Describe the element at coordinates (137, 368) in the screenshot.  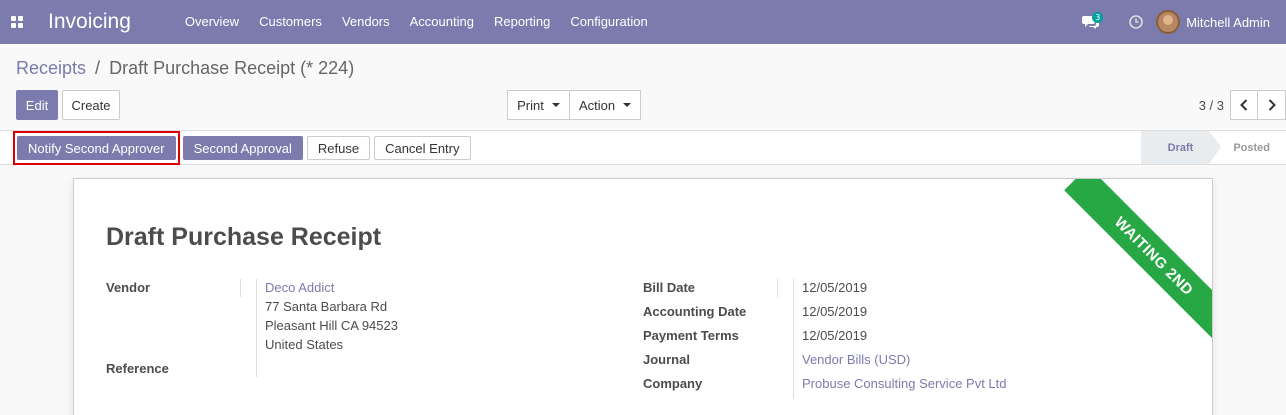
I see `reference-label: Reference` at that location.